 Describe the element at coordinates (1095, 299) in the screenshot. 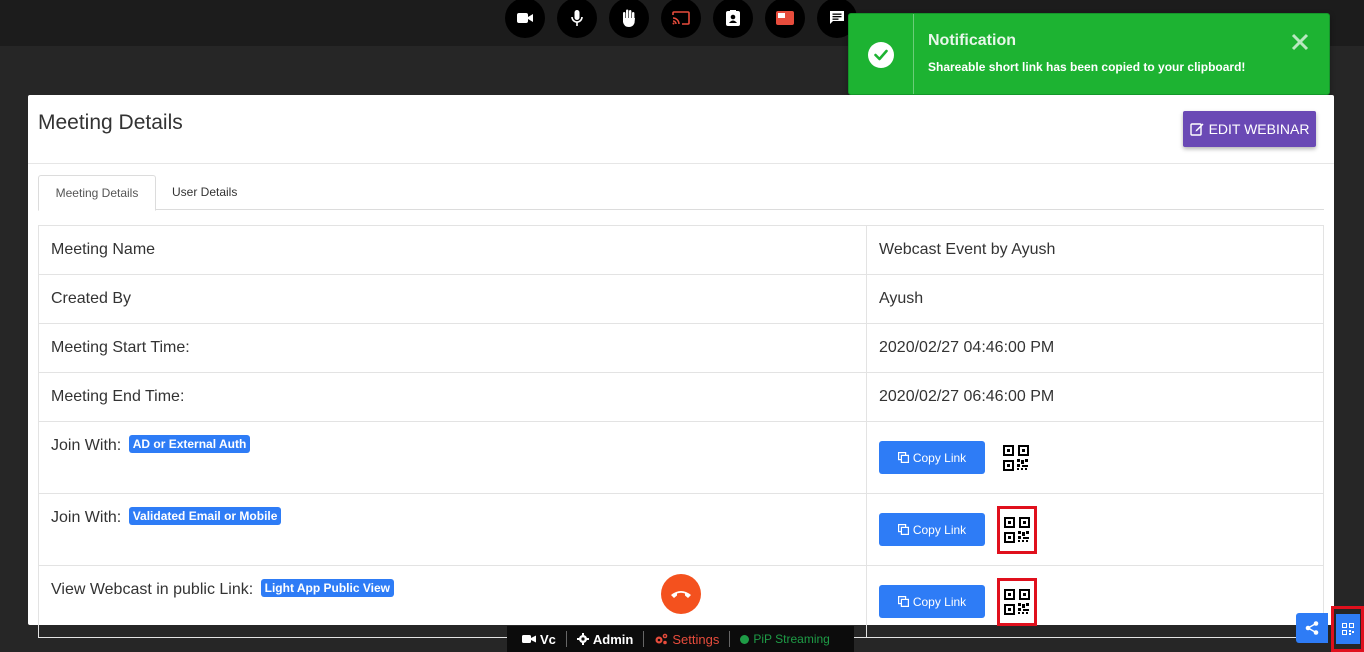

I see `row-value: Ayush` at that location.